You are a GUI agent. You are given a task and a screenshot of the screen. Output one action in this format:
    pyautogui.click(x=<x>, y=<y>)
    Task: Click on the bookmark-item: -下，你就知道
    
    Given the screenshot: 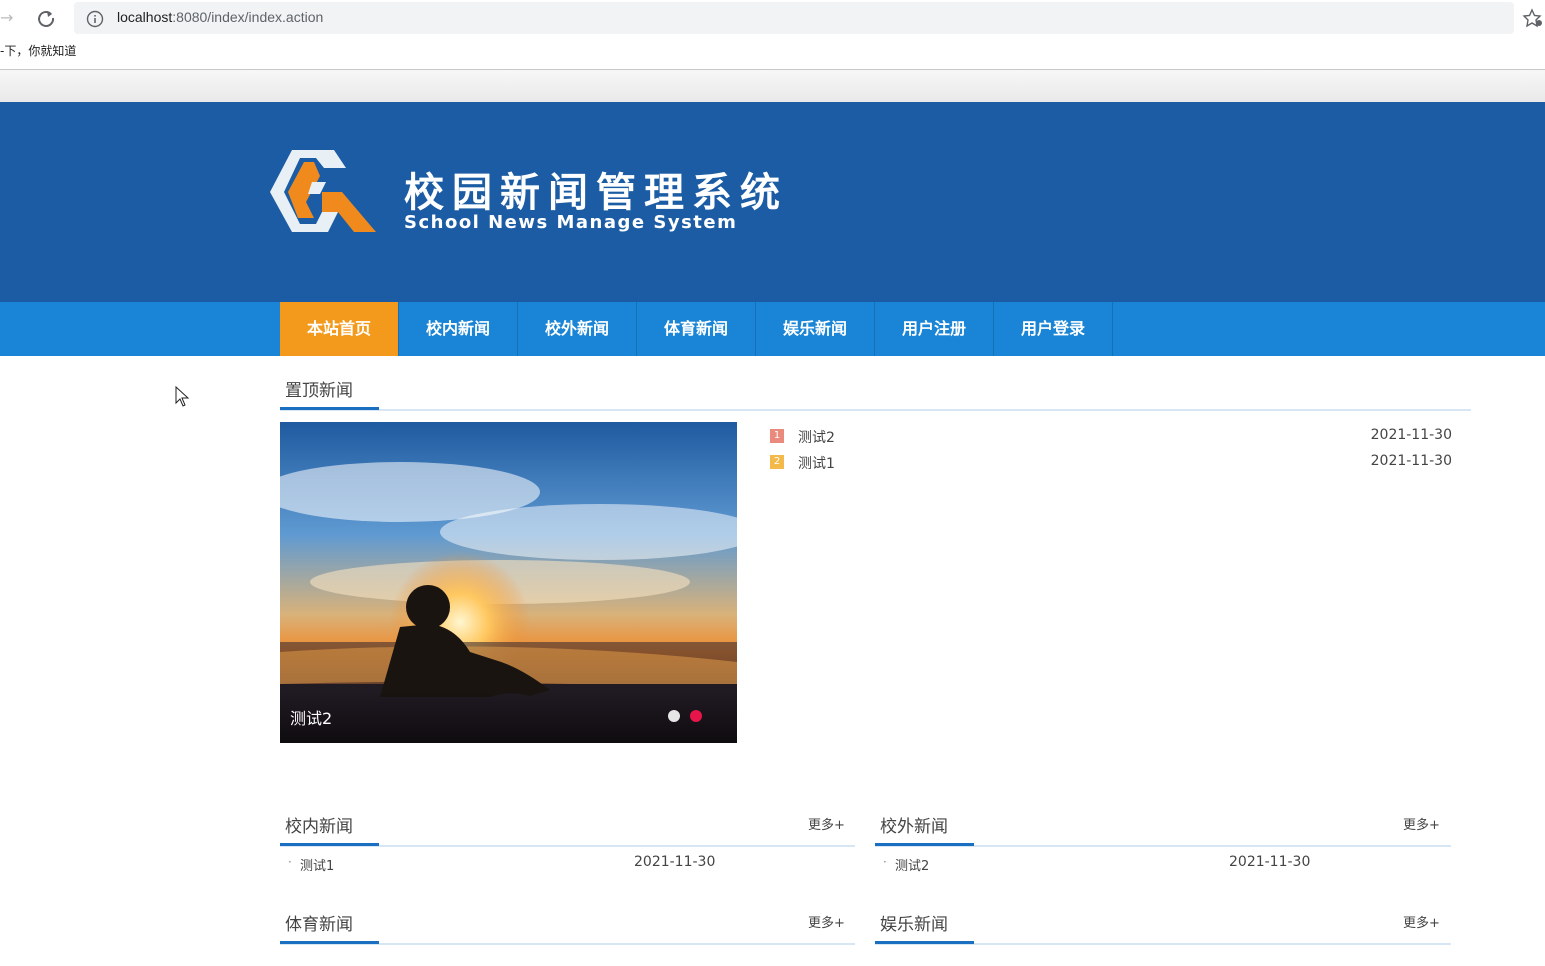 What is the action you would take?
    pyautogui.click(x=38, y=50)
    